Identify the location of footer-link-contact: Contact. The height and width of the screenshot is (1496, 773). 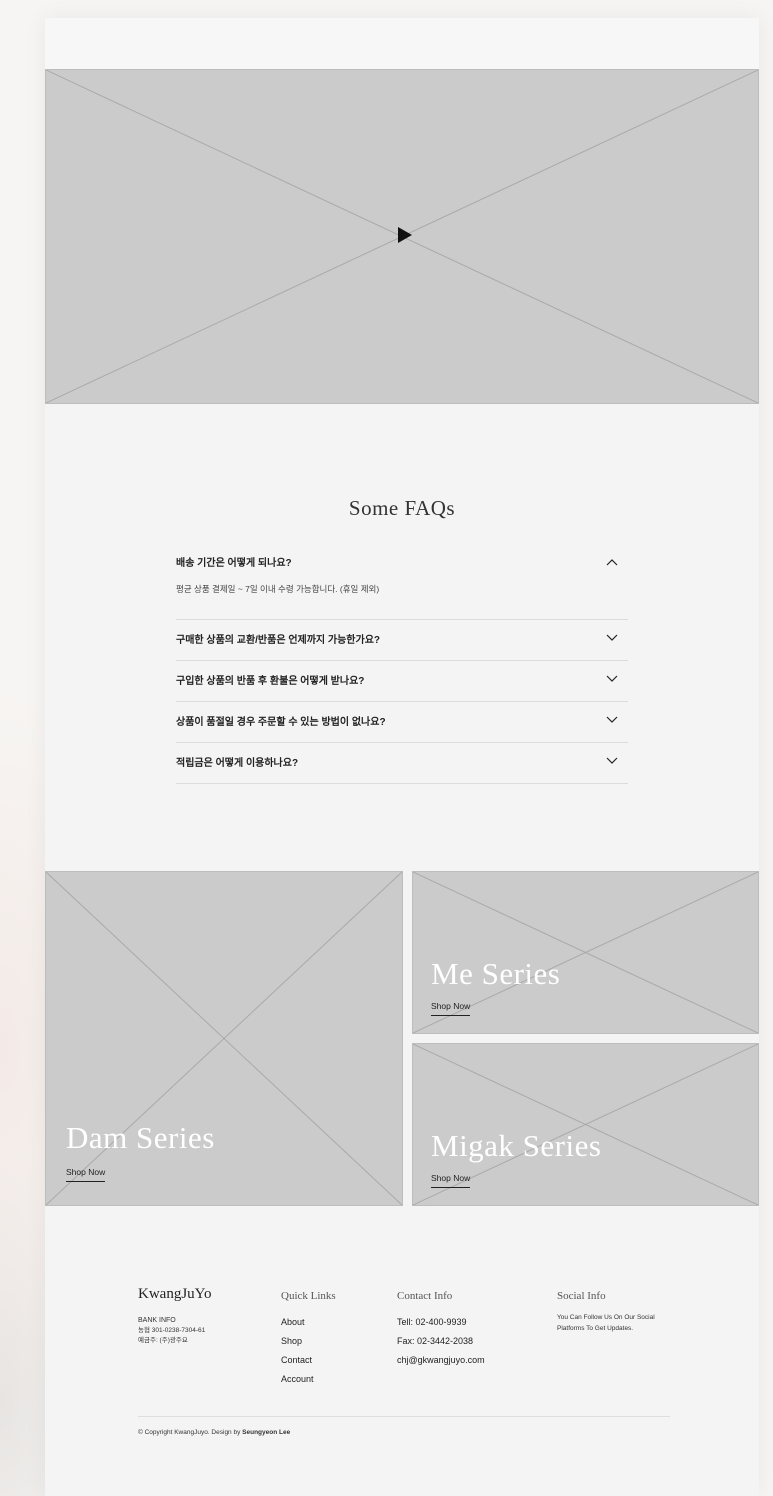
(297, 1360).